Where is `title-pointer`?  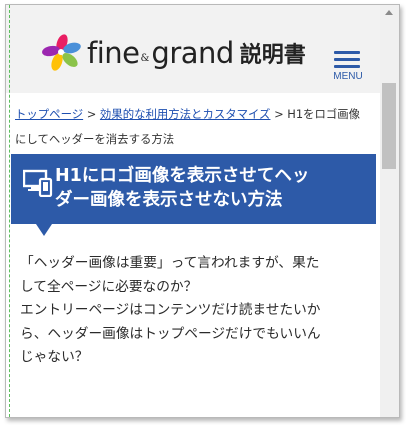 title-pointer is located at coordinates (44, 230).